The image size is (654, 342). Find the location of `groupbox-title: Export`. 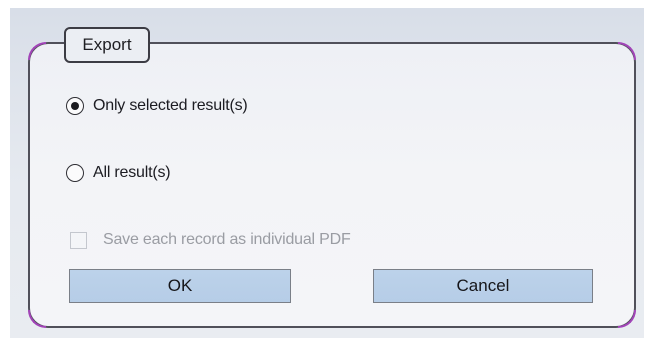

groupbox-title: Export is located at coordinates (107, 45).